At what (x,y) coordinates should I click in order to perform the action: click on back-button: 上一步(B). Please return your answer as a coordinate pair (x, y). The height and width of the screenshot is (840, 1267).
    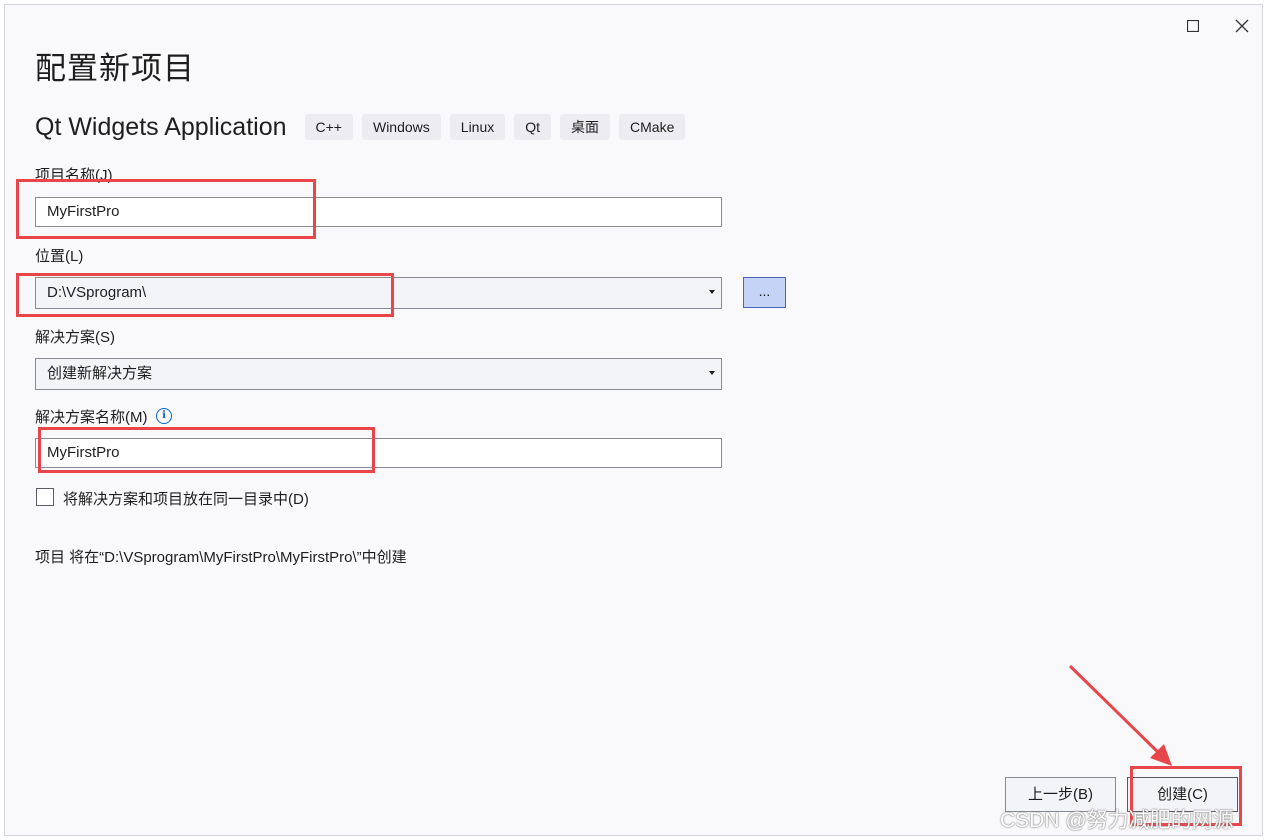
    Looking at the image, I should click on (1060, 794).